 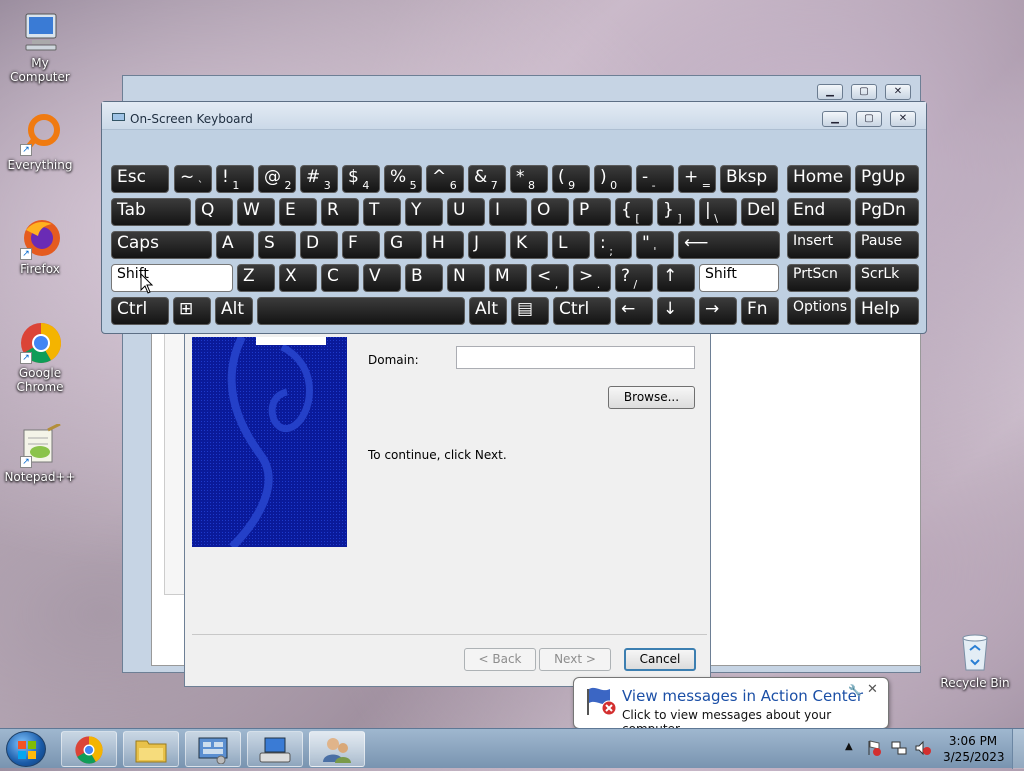 I want to click on osk-close-button: ✕, so click(x=903, y=119).